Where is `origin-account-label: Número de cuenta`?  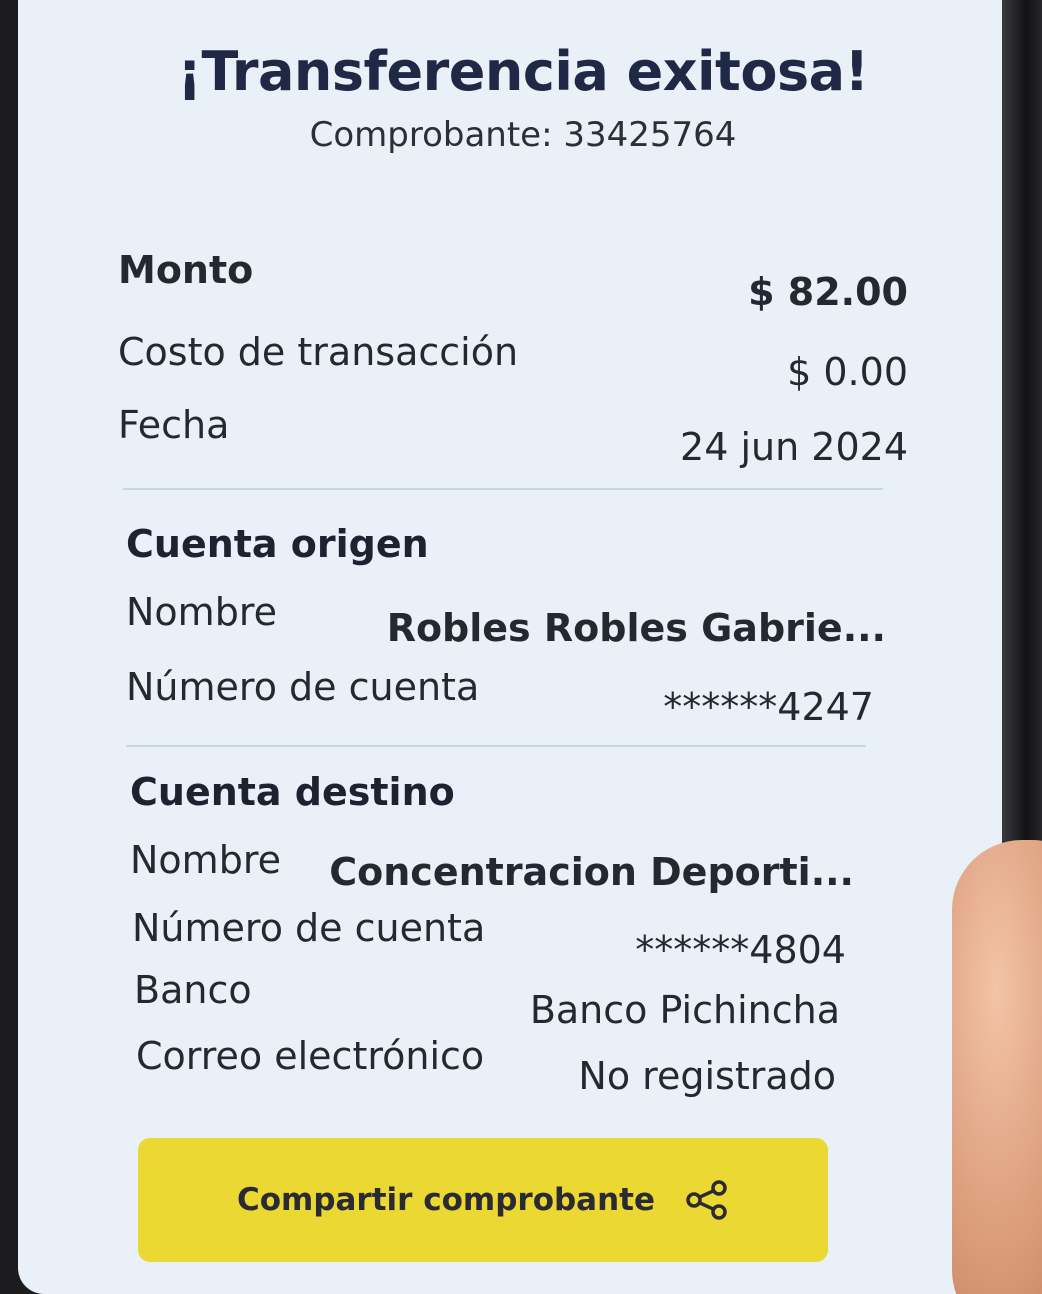 origin-account-label: Número de cuenta is located at coordinates (303, 687).